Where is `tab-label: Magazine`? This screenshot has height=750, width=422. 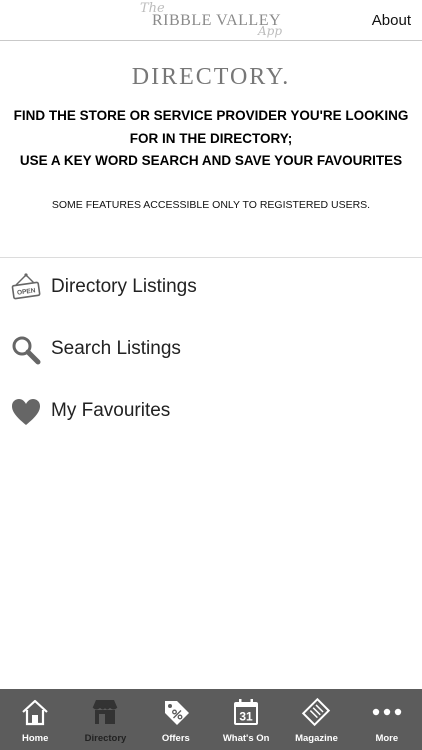 tab-label: Magazine is located at coordinates (316, 738).